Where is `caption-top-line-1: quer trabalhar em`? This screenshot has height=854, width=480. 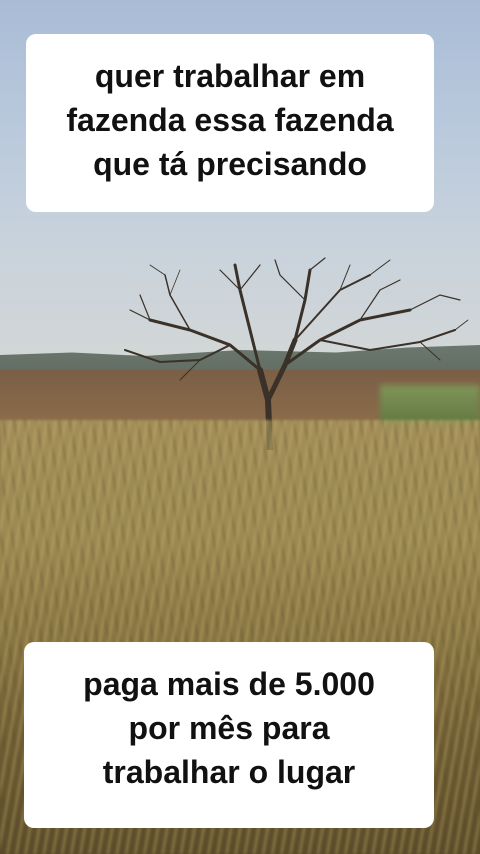 caption-top-line-1: quer trabalhar em is located at coordinates (230, 76).